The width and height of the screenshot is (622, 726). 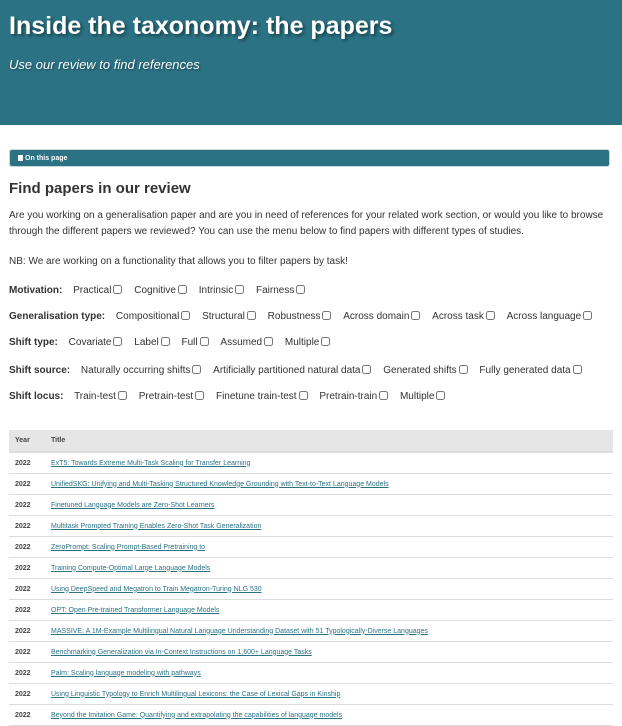 I want to click on checkbox-multiple-locus, so click(x=441, y=395).